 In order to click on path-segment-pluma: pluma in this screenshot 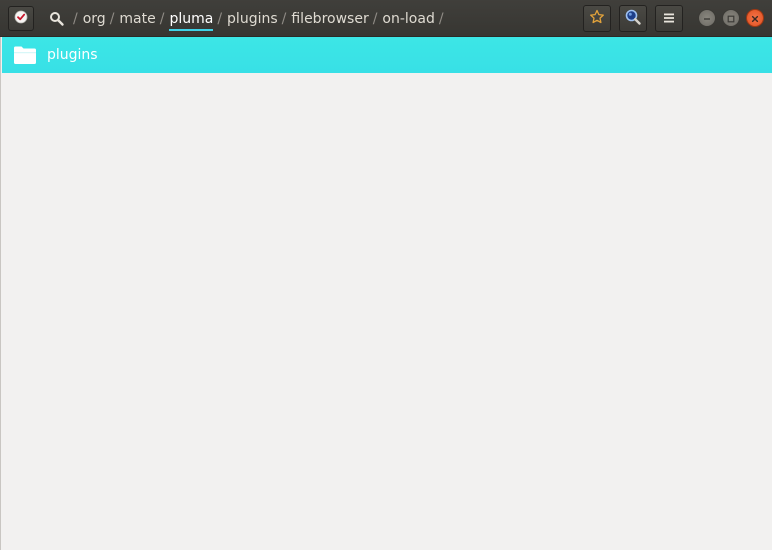, I will do `click(191, 21)`.